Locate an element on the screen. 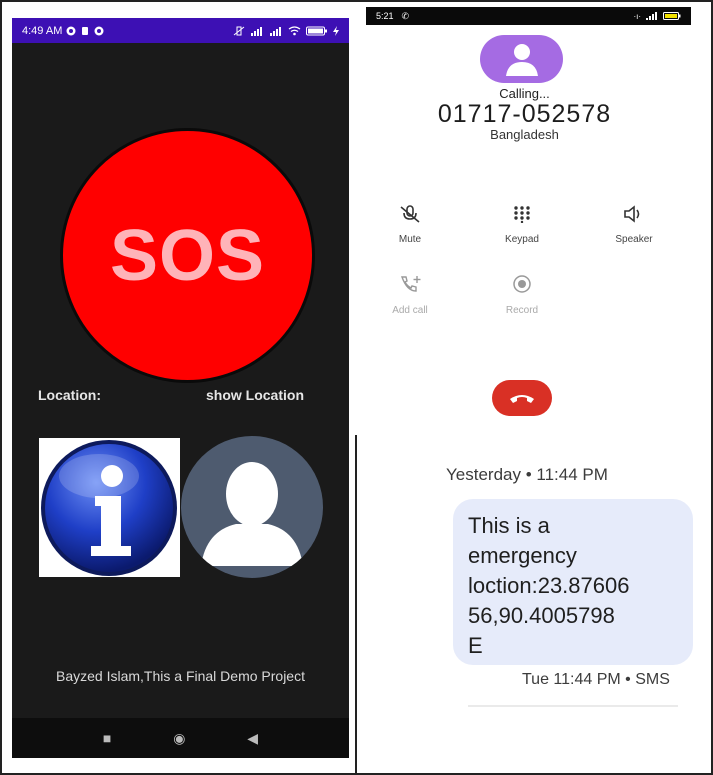 This screenshot has height=775, width=713. add-call-icon is located at coordinates (411, 284).